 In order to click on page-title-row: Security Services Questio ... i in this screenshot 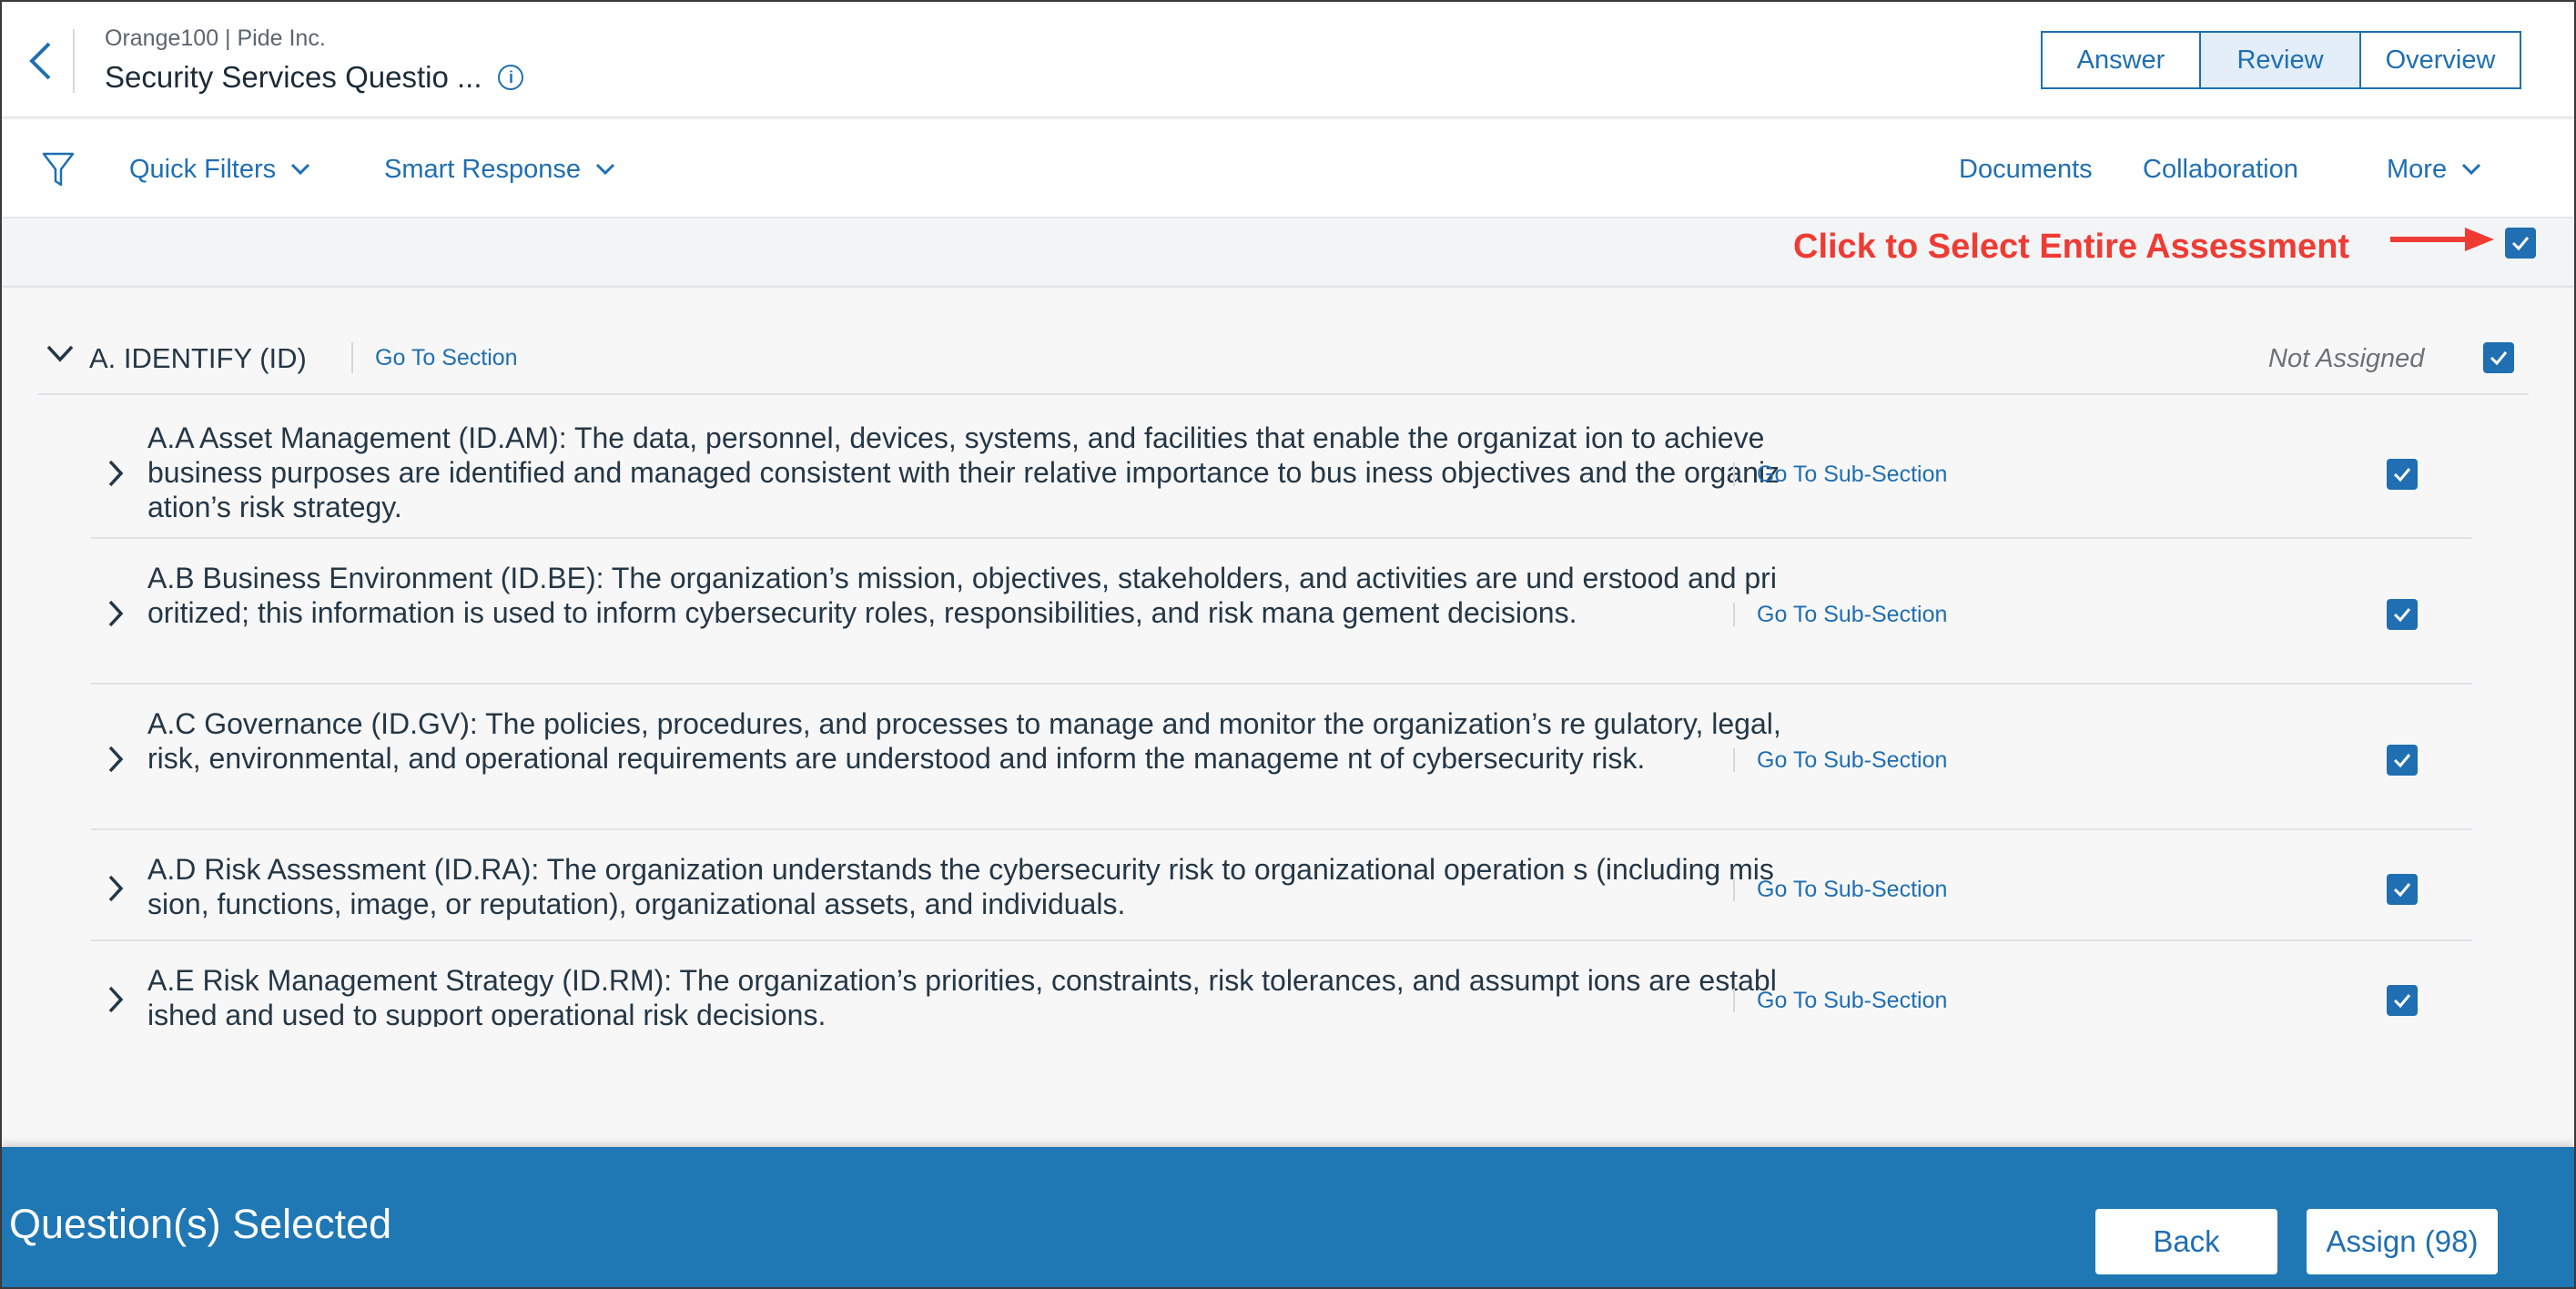, I will do `click(314, 77)`.